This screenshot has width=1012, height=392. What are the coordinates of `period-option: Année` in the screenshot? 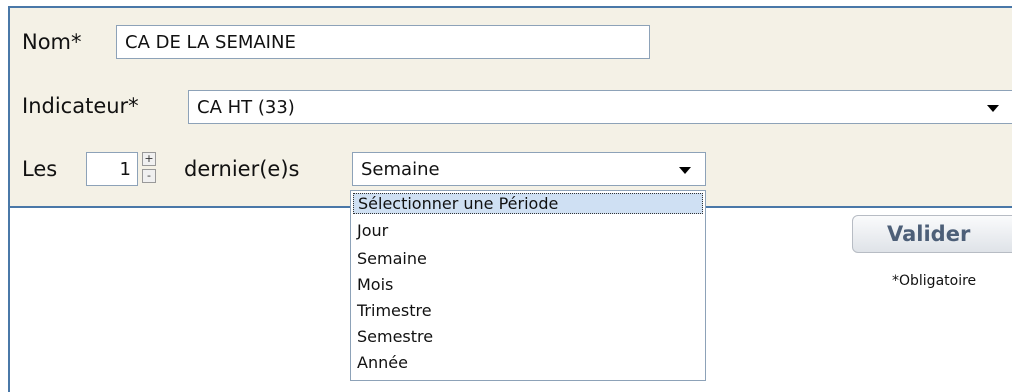 It's located at (382, 362).